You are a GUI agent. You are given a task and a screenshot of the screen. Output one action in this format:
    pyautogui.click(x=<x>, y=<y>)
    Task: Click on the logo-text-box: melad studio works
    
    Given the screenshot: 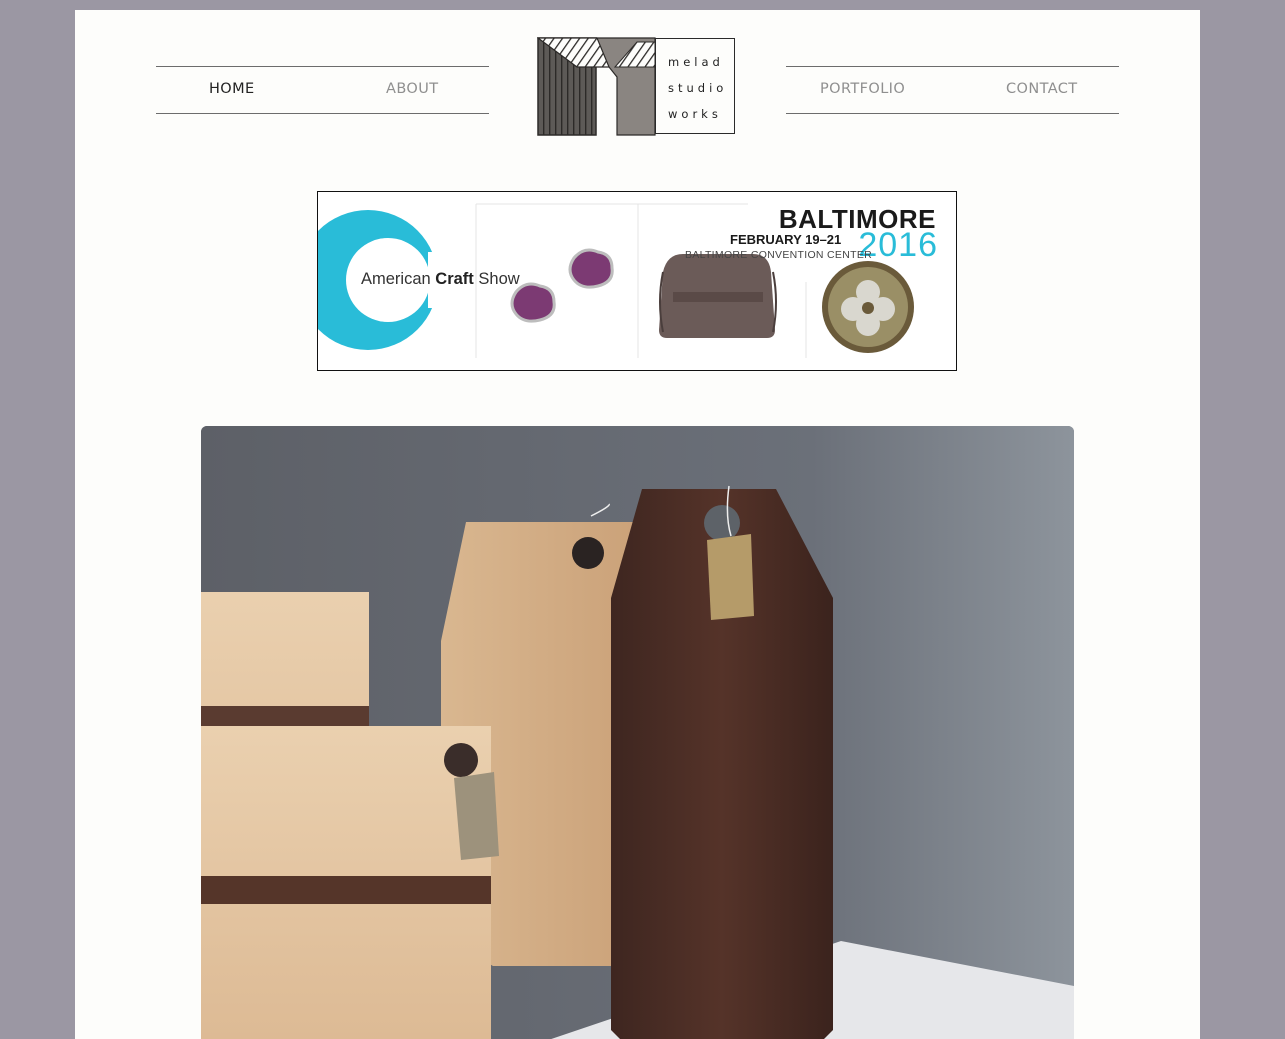 What is the action you would take?
    pyautogui.click(x=695, y=86)
    